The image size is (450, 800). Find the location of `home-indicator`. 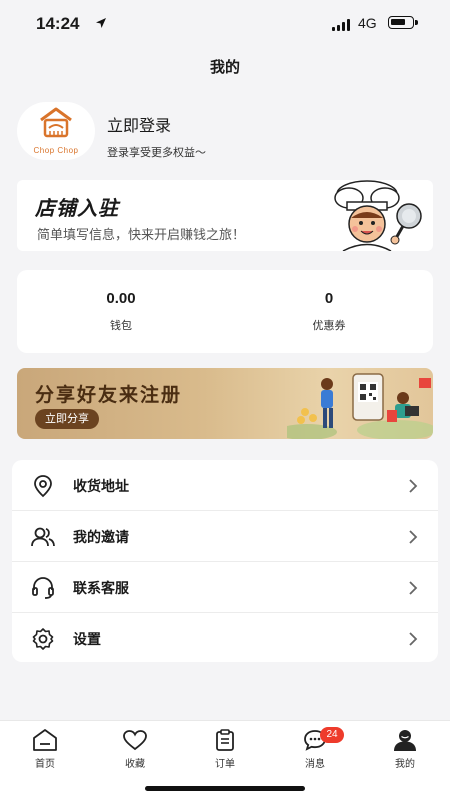

home-indicator is located at coordinates (225, 788).